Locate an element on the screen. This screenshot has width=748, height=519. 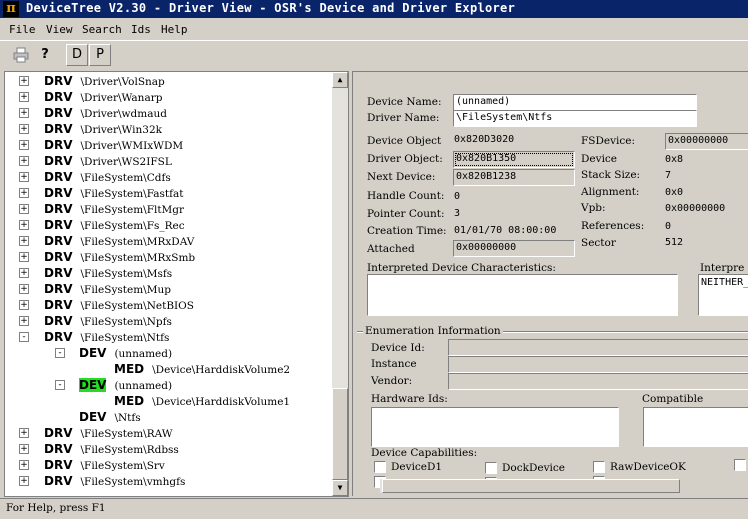
scroll-thumb is located at coordinates (340, 434).